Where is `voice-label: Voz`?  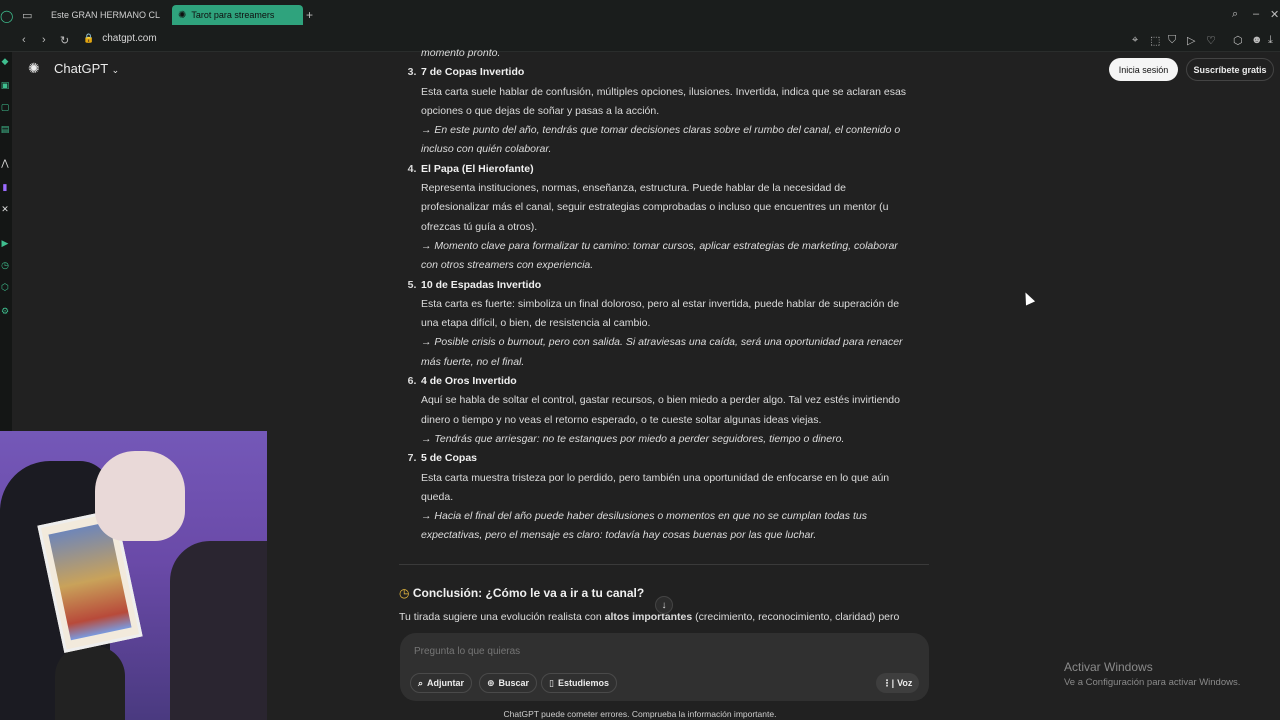
voice-label: Voz is located at coordinates (905, 683).